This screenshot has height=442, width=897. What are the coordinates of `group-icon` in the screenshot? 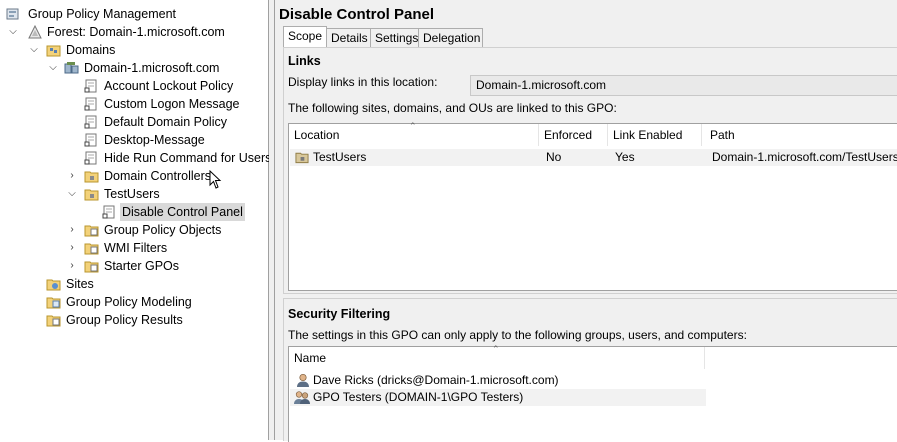 It's located at (302, 397).